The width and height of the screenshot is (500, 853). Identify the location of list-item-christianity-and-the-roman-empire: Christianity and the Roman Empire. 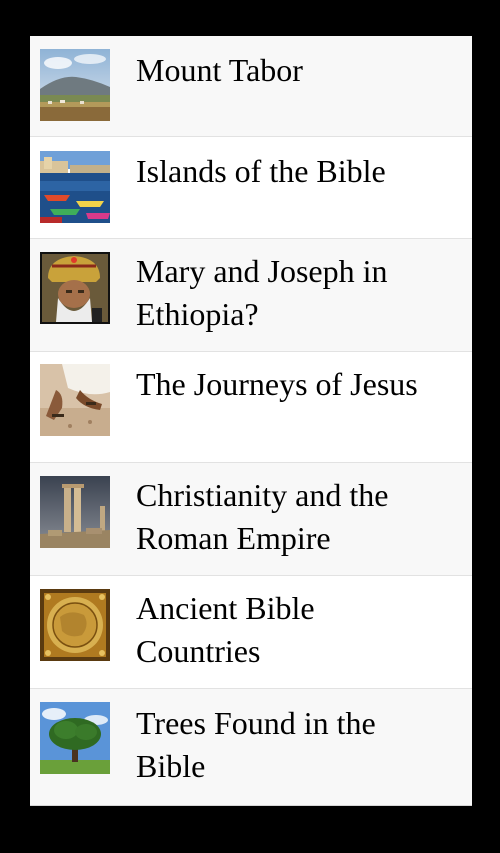
(251, 519).